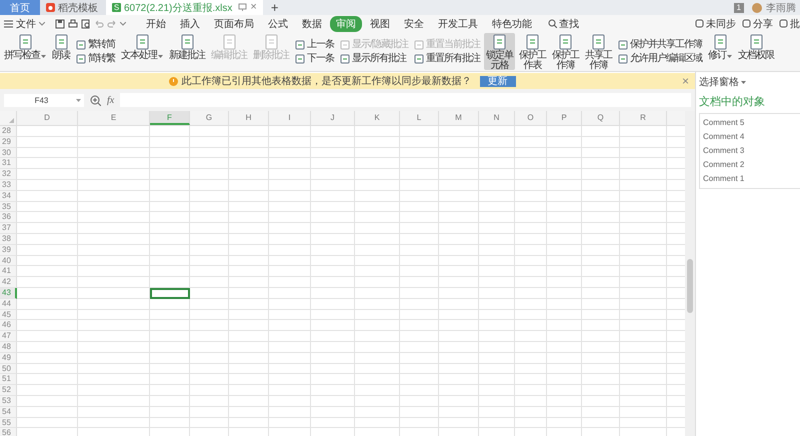  Describe the element at coordinates (563, 23) in the screenshot. I see `search-button: 查找` at that location.